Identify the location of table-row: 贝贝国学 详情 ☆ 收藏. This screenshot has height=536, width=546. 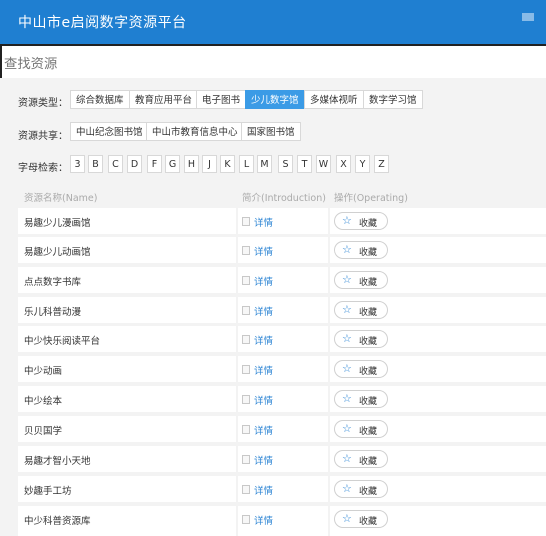
(282, 429).